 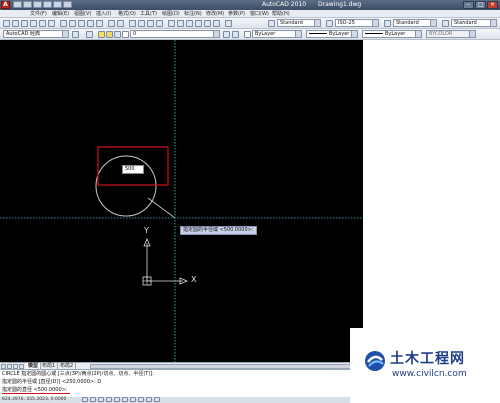 What do you see at coordinates (474, 23) in the screenshot?
I see `mleader-style-select: Standard` at bounding box center [474, 23].